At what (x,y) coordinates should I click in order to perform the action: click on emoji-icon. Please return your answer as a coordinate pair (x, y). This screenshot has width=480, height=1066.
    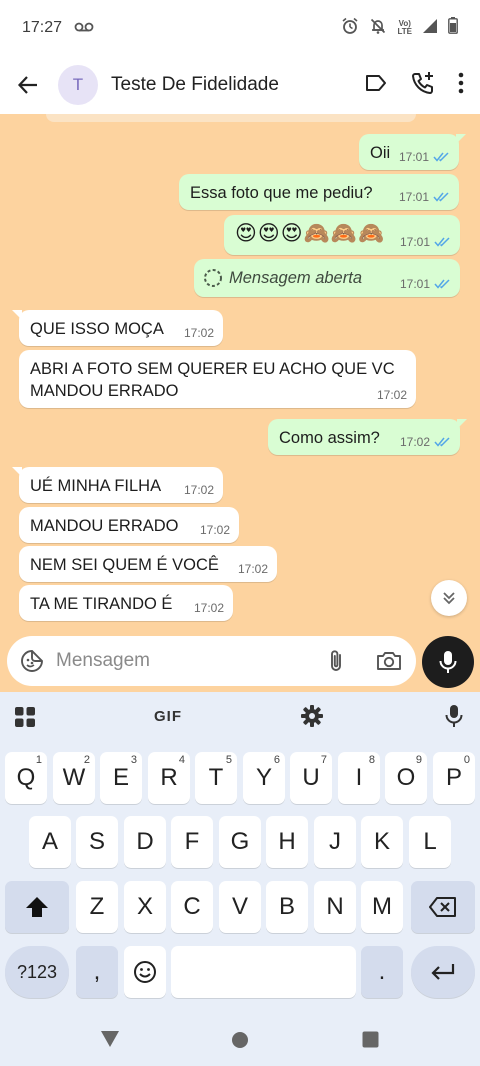
    Looking at the image, I should click on (145, 972).